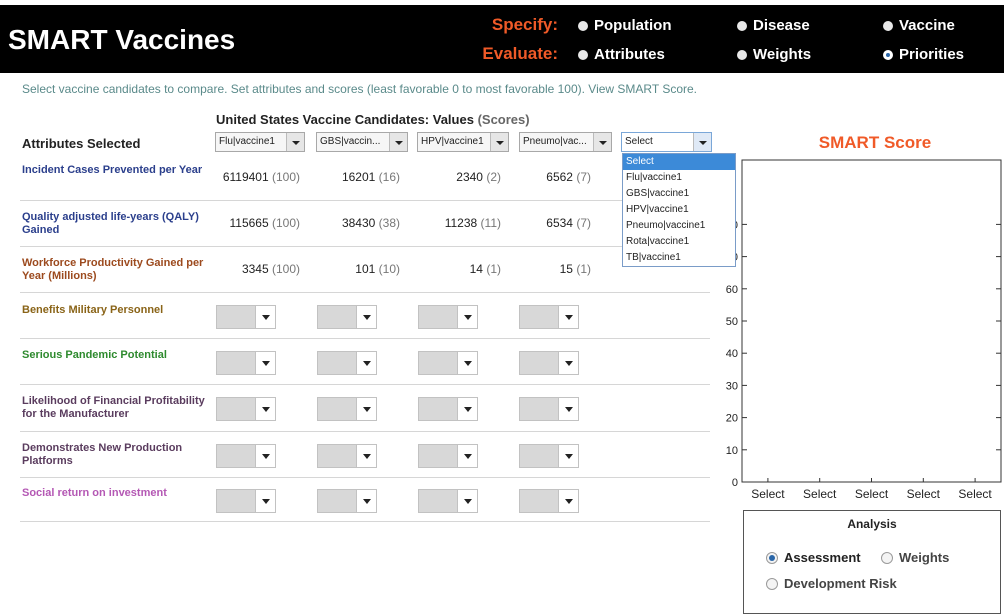 The image size is (1004, 614). I want to click on nav-priorities: Priorities, so click(923, 54).